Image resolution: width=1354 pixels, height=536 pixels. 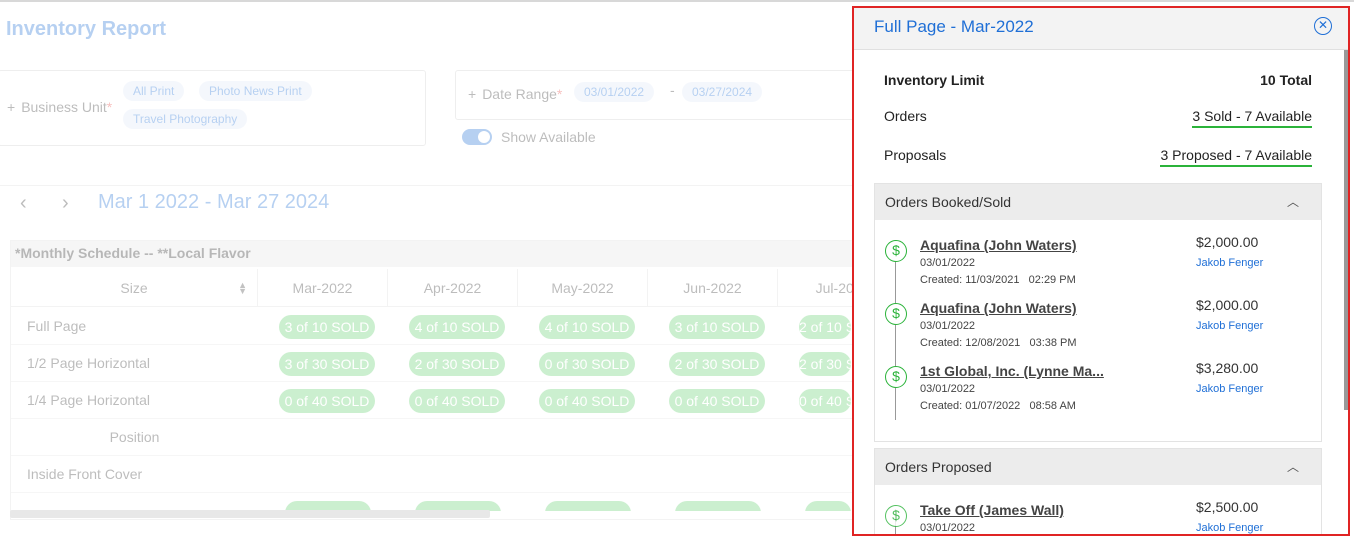 What do you see at coordinates (85, 474) in the screenshot?
I see `row-label: Inside Front Cover` at bounding box center [85, 474].